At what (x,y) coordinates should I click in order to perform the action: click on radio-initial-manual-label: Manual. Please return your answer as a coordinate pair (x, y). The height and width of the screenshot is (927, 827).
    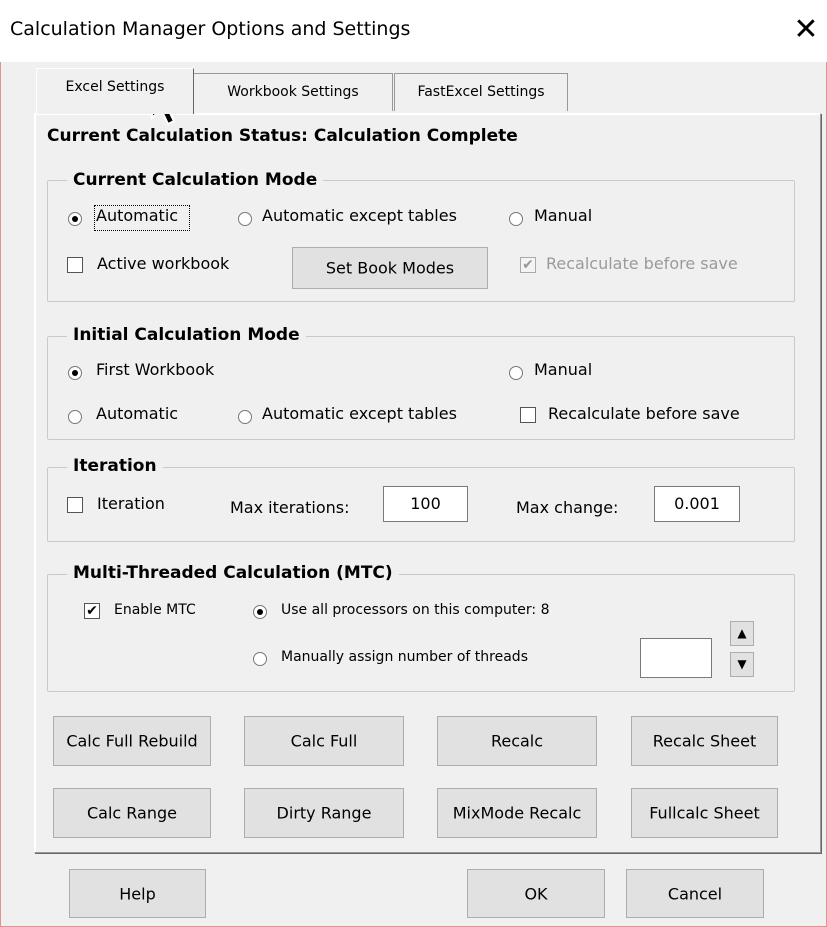
    Looking at the image, I should click on (563, 369).